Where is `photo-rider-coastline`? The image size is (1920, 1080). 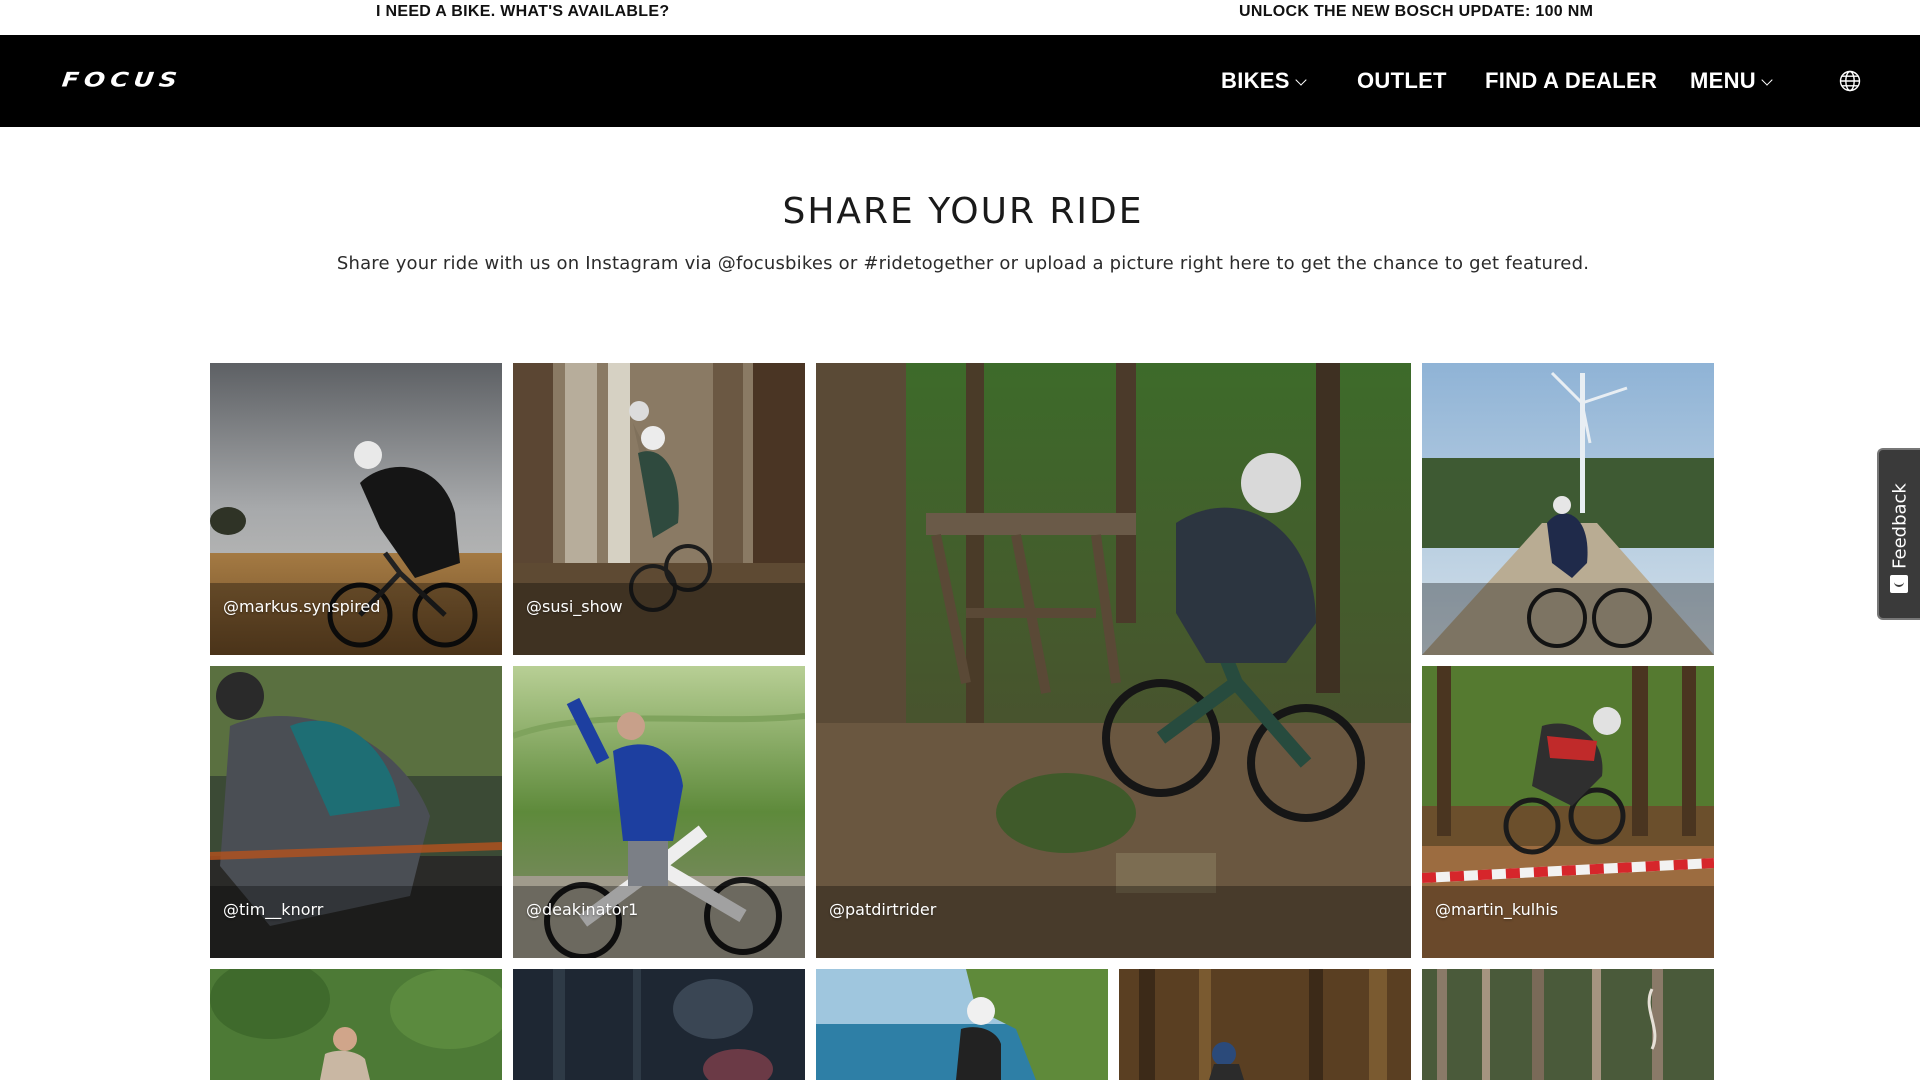 photo-rider-coastline is located at coordinates (962, 1024).